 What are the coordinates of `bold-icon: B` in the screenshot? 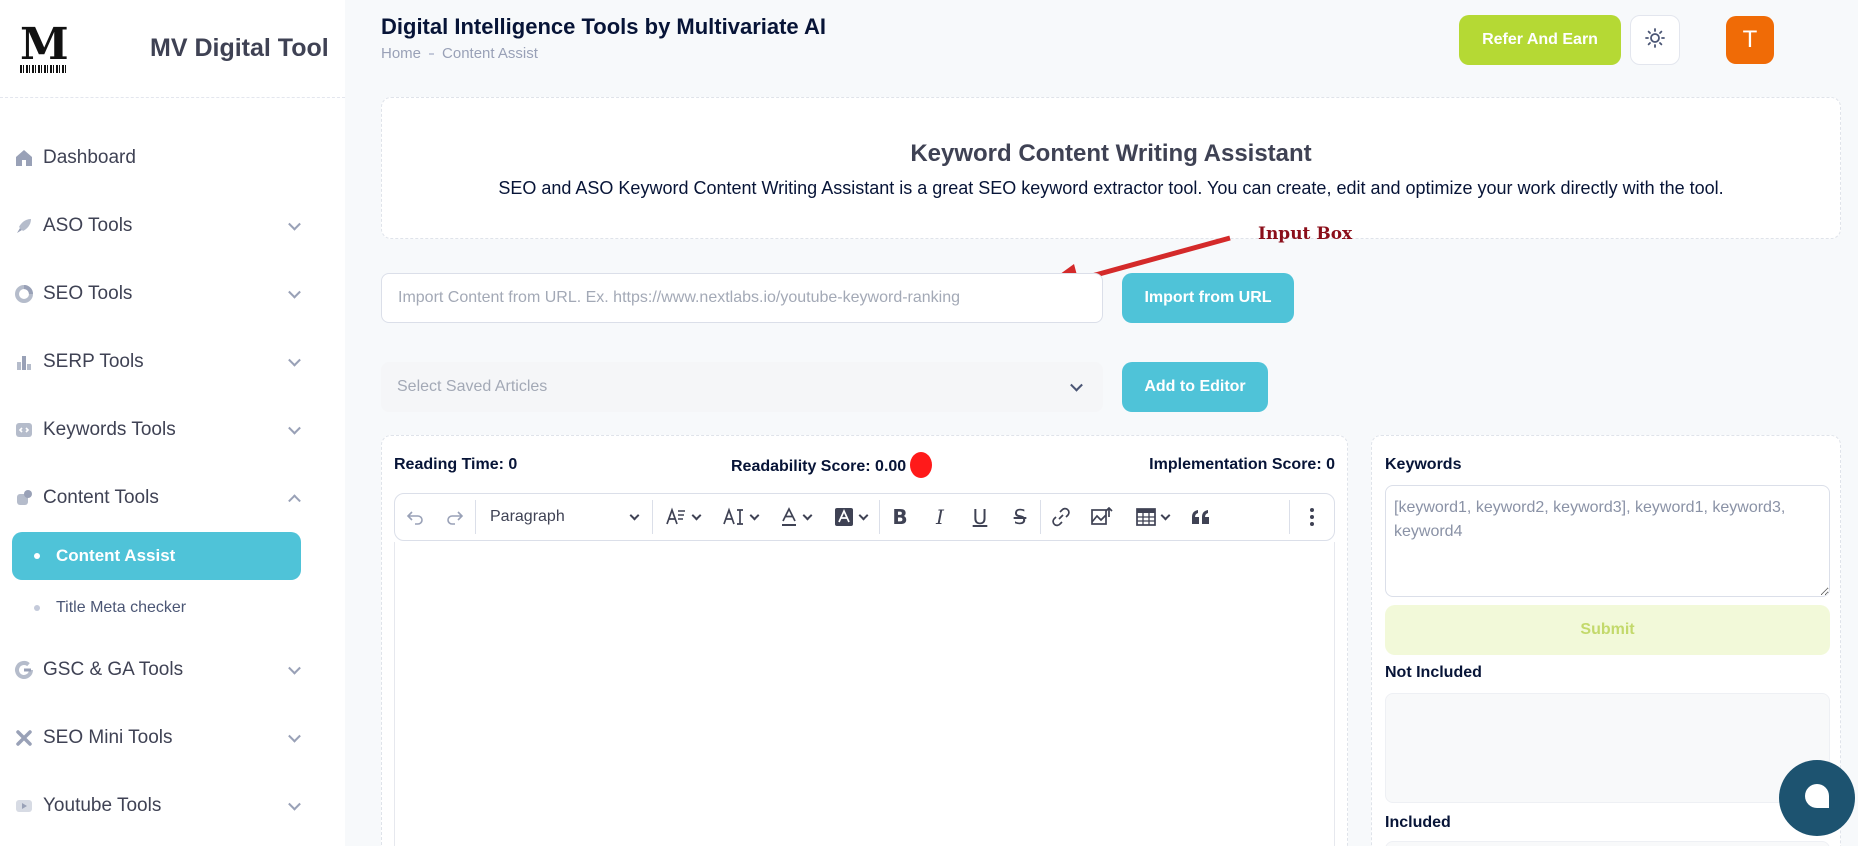 It's located at (900, 517).